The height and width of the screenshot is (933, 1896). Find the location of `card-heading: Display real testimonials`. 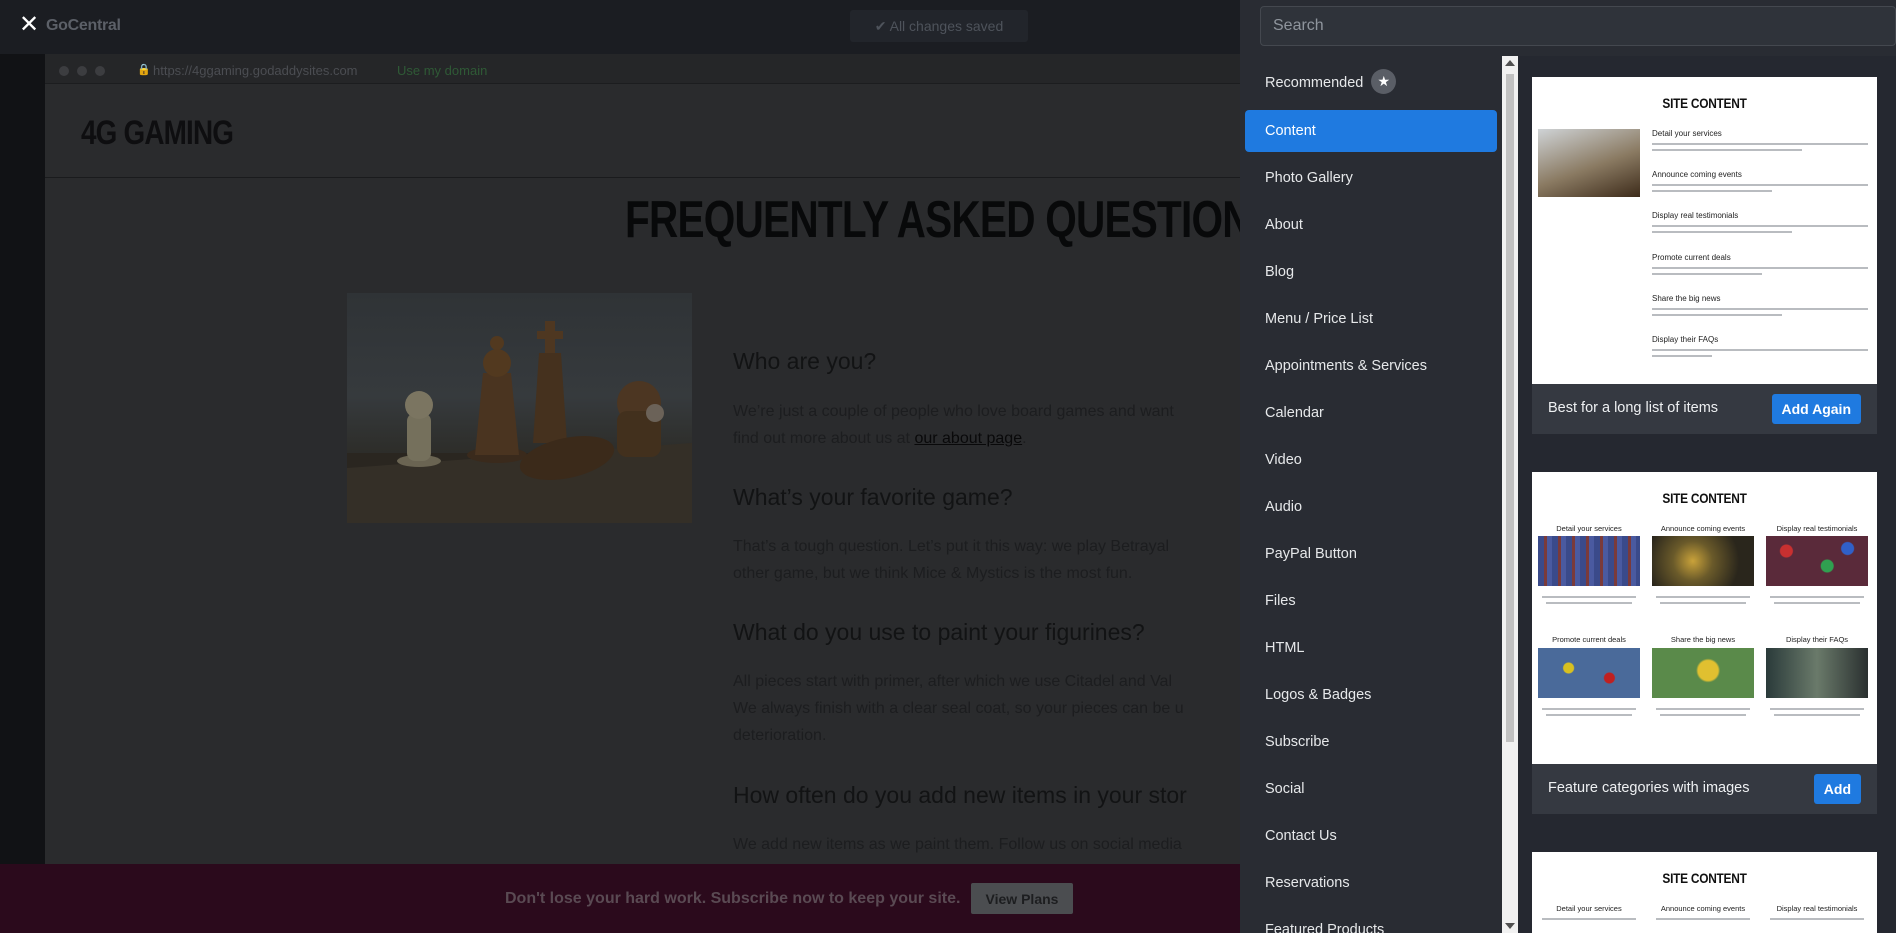

card-heading: Display real testimonials is located at coordinates (1817, 528).